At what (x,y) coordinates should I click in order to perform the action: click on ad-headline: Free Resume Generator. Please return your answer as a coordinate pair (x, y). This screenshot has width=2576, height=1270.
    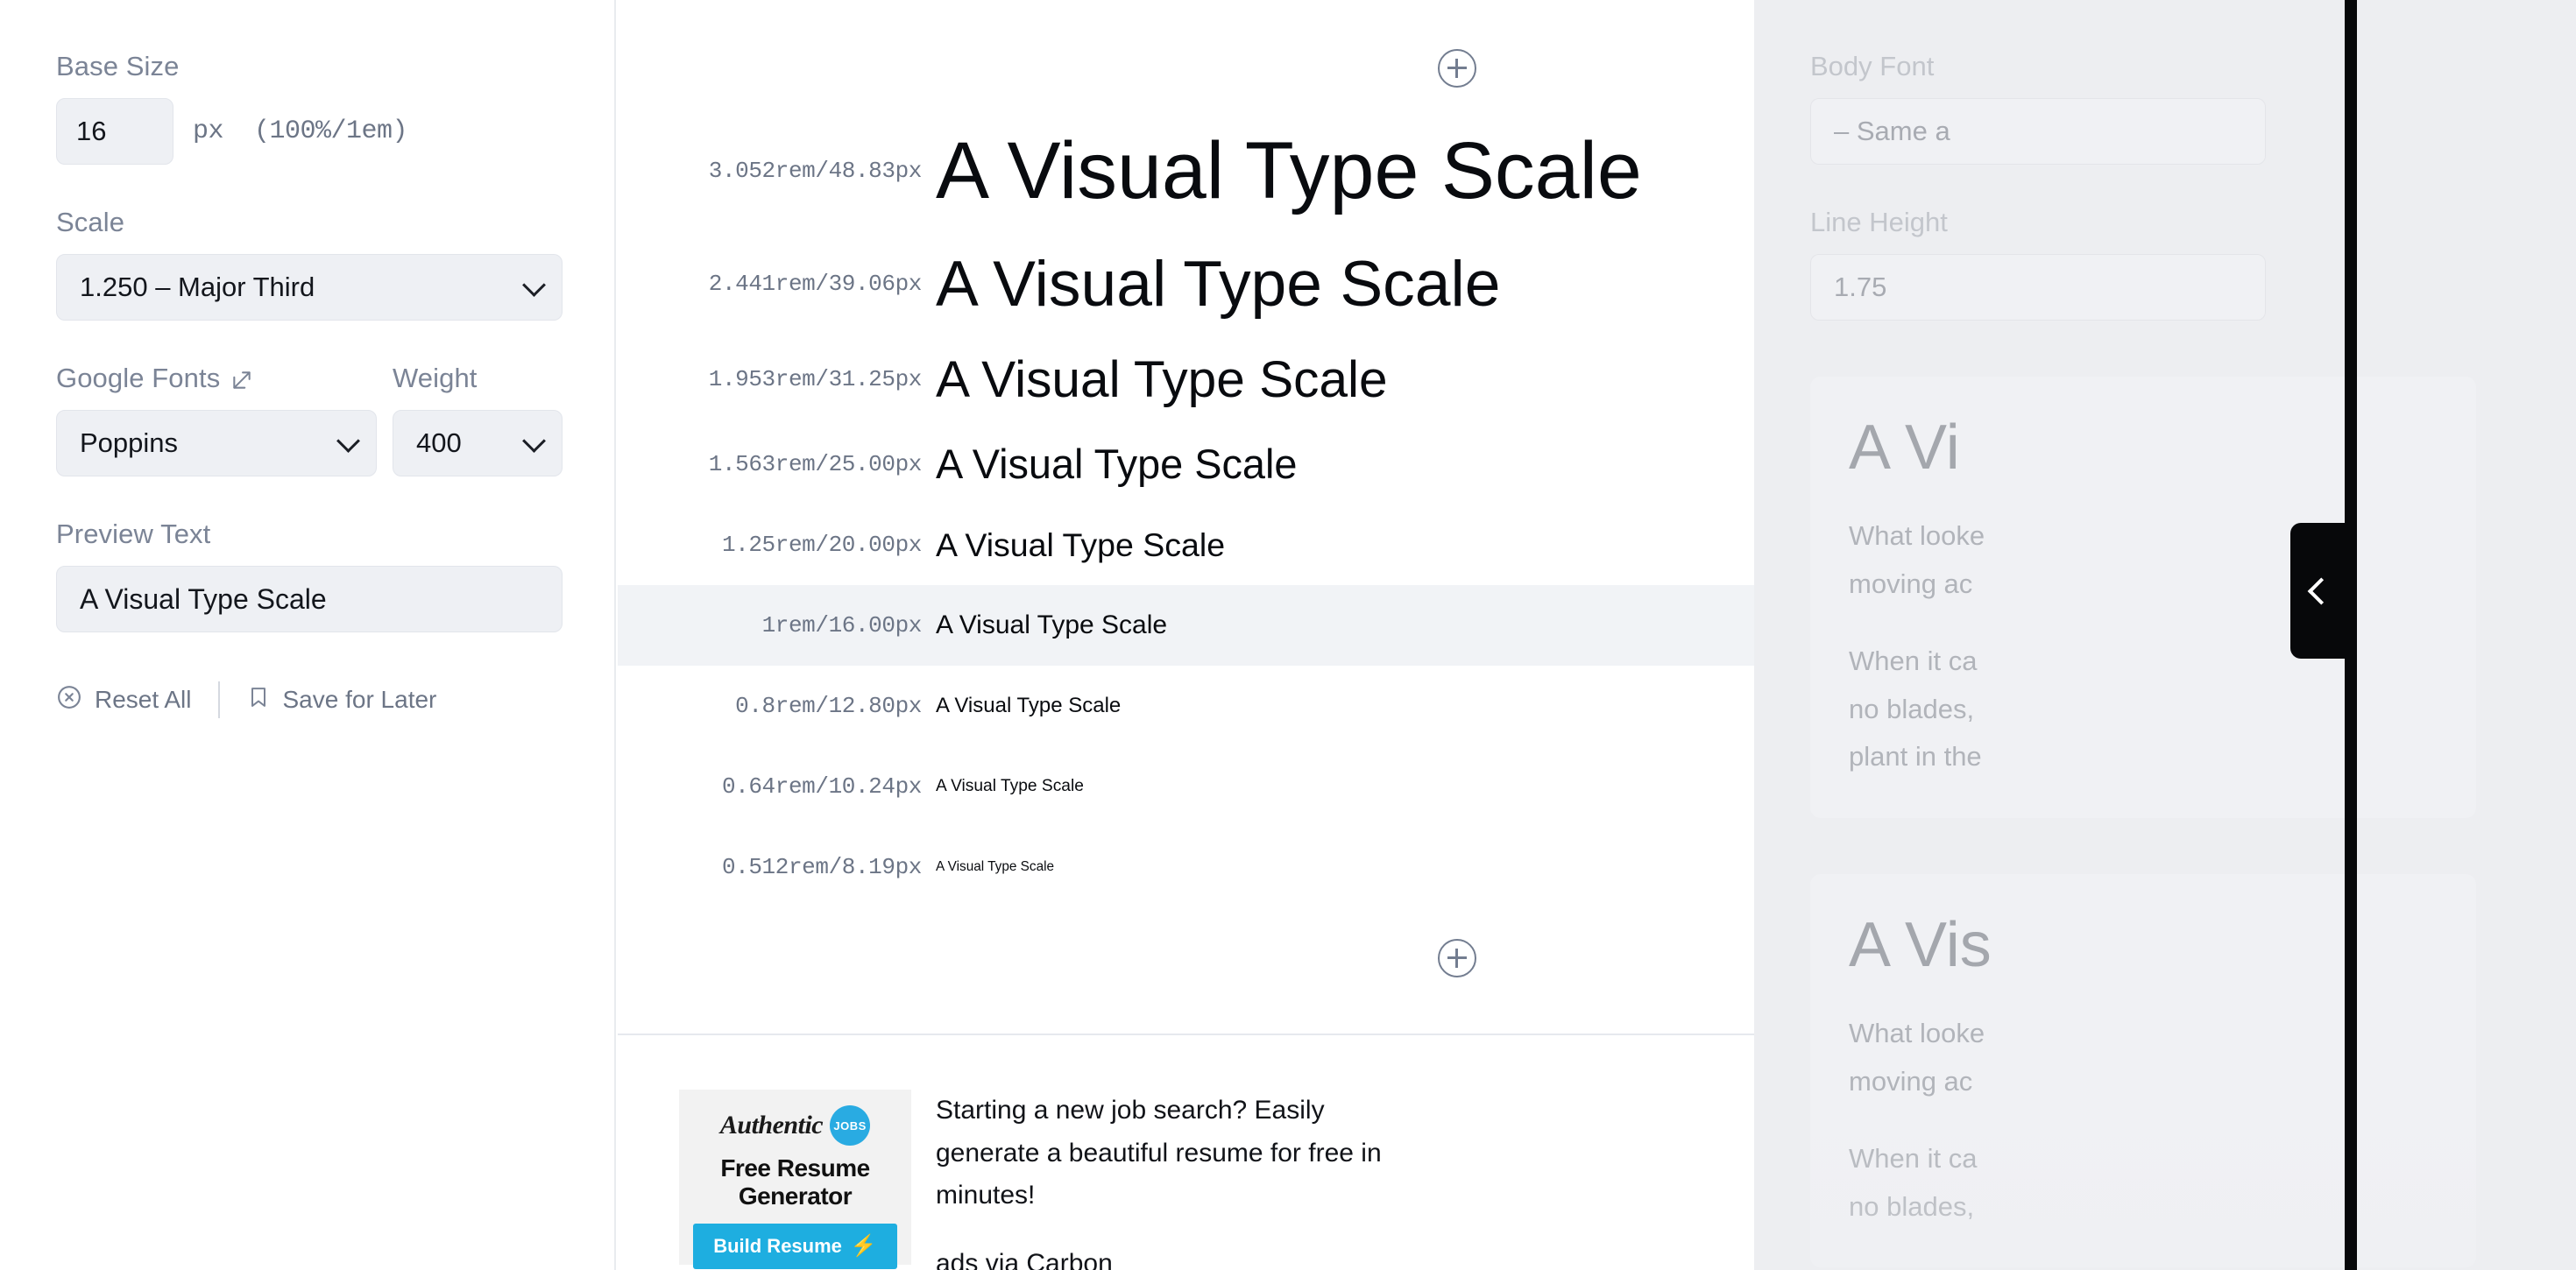
    Looking at the image, I should click on (795, 1182).